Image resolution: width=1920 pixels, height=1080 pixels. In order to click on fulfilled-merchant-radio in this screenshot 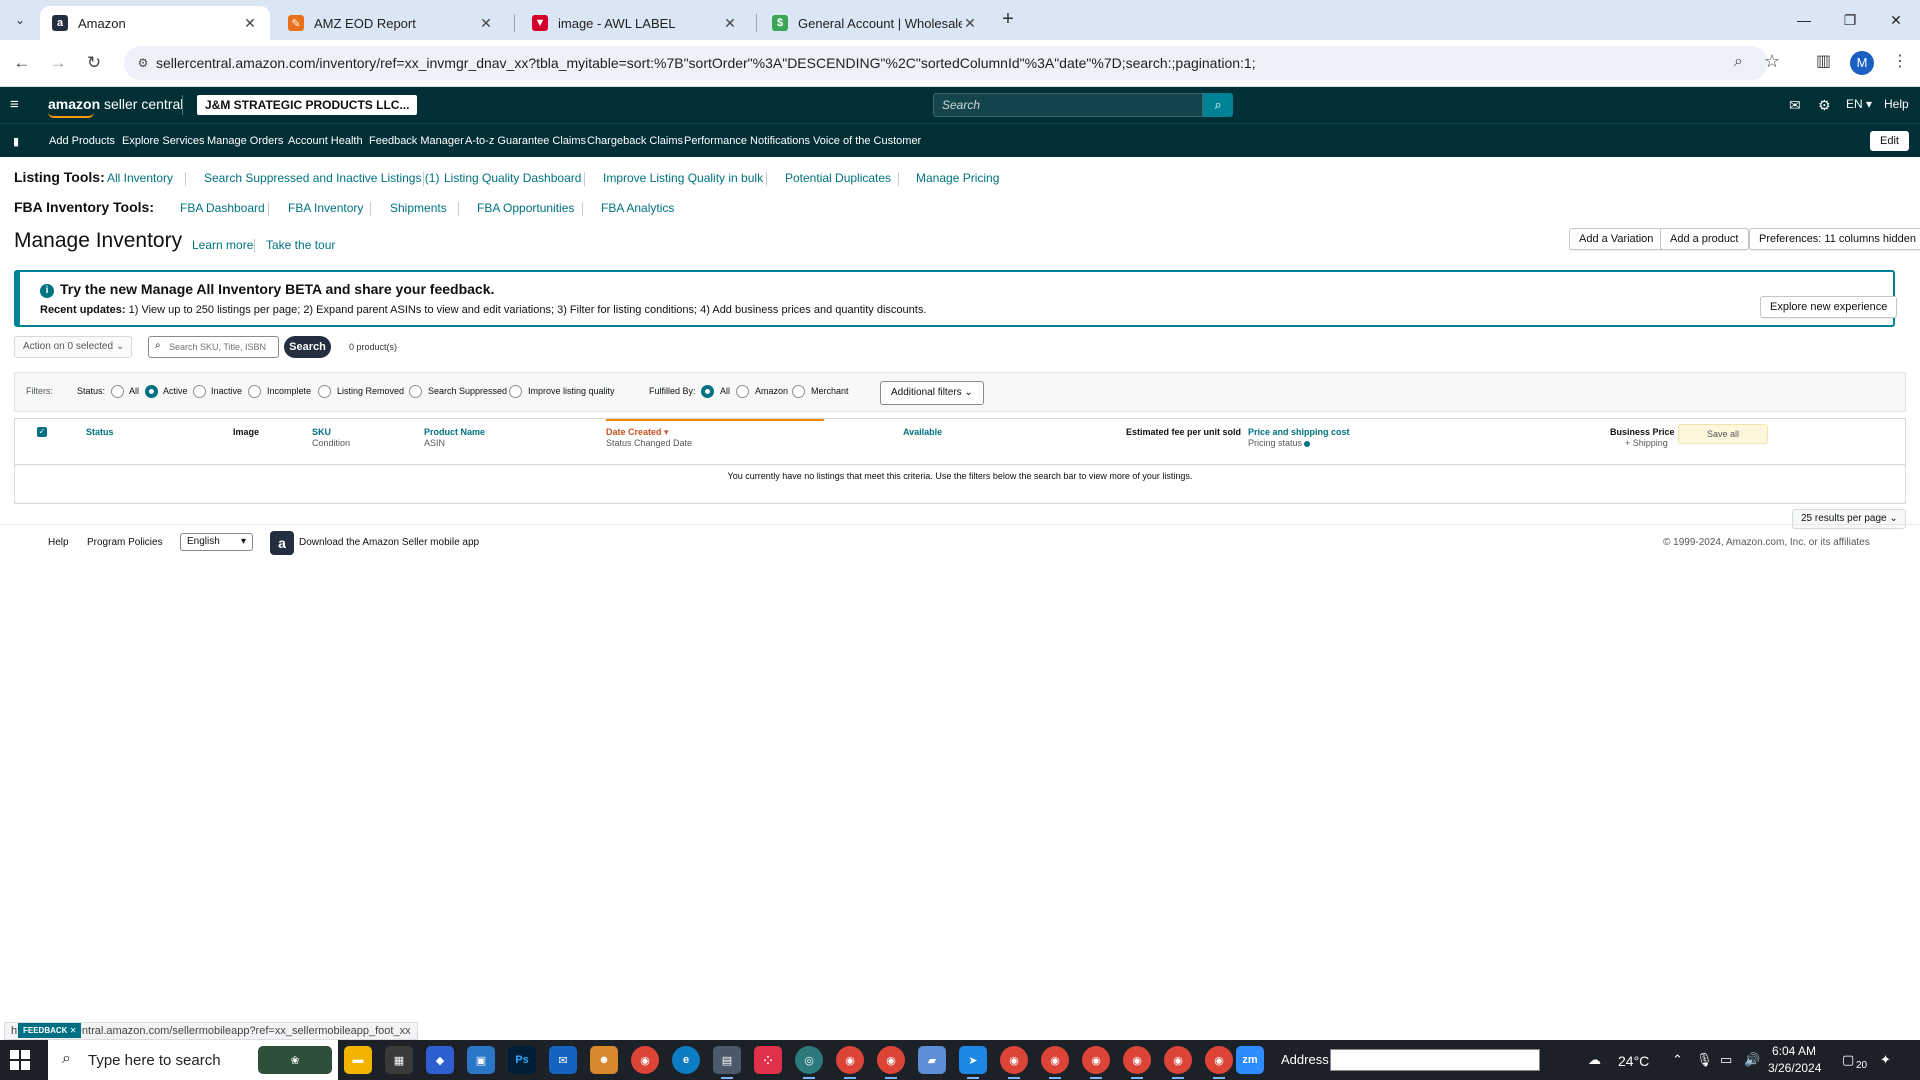, I will do `click(798, 391)`.